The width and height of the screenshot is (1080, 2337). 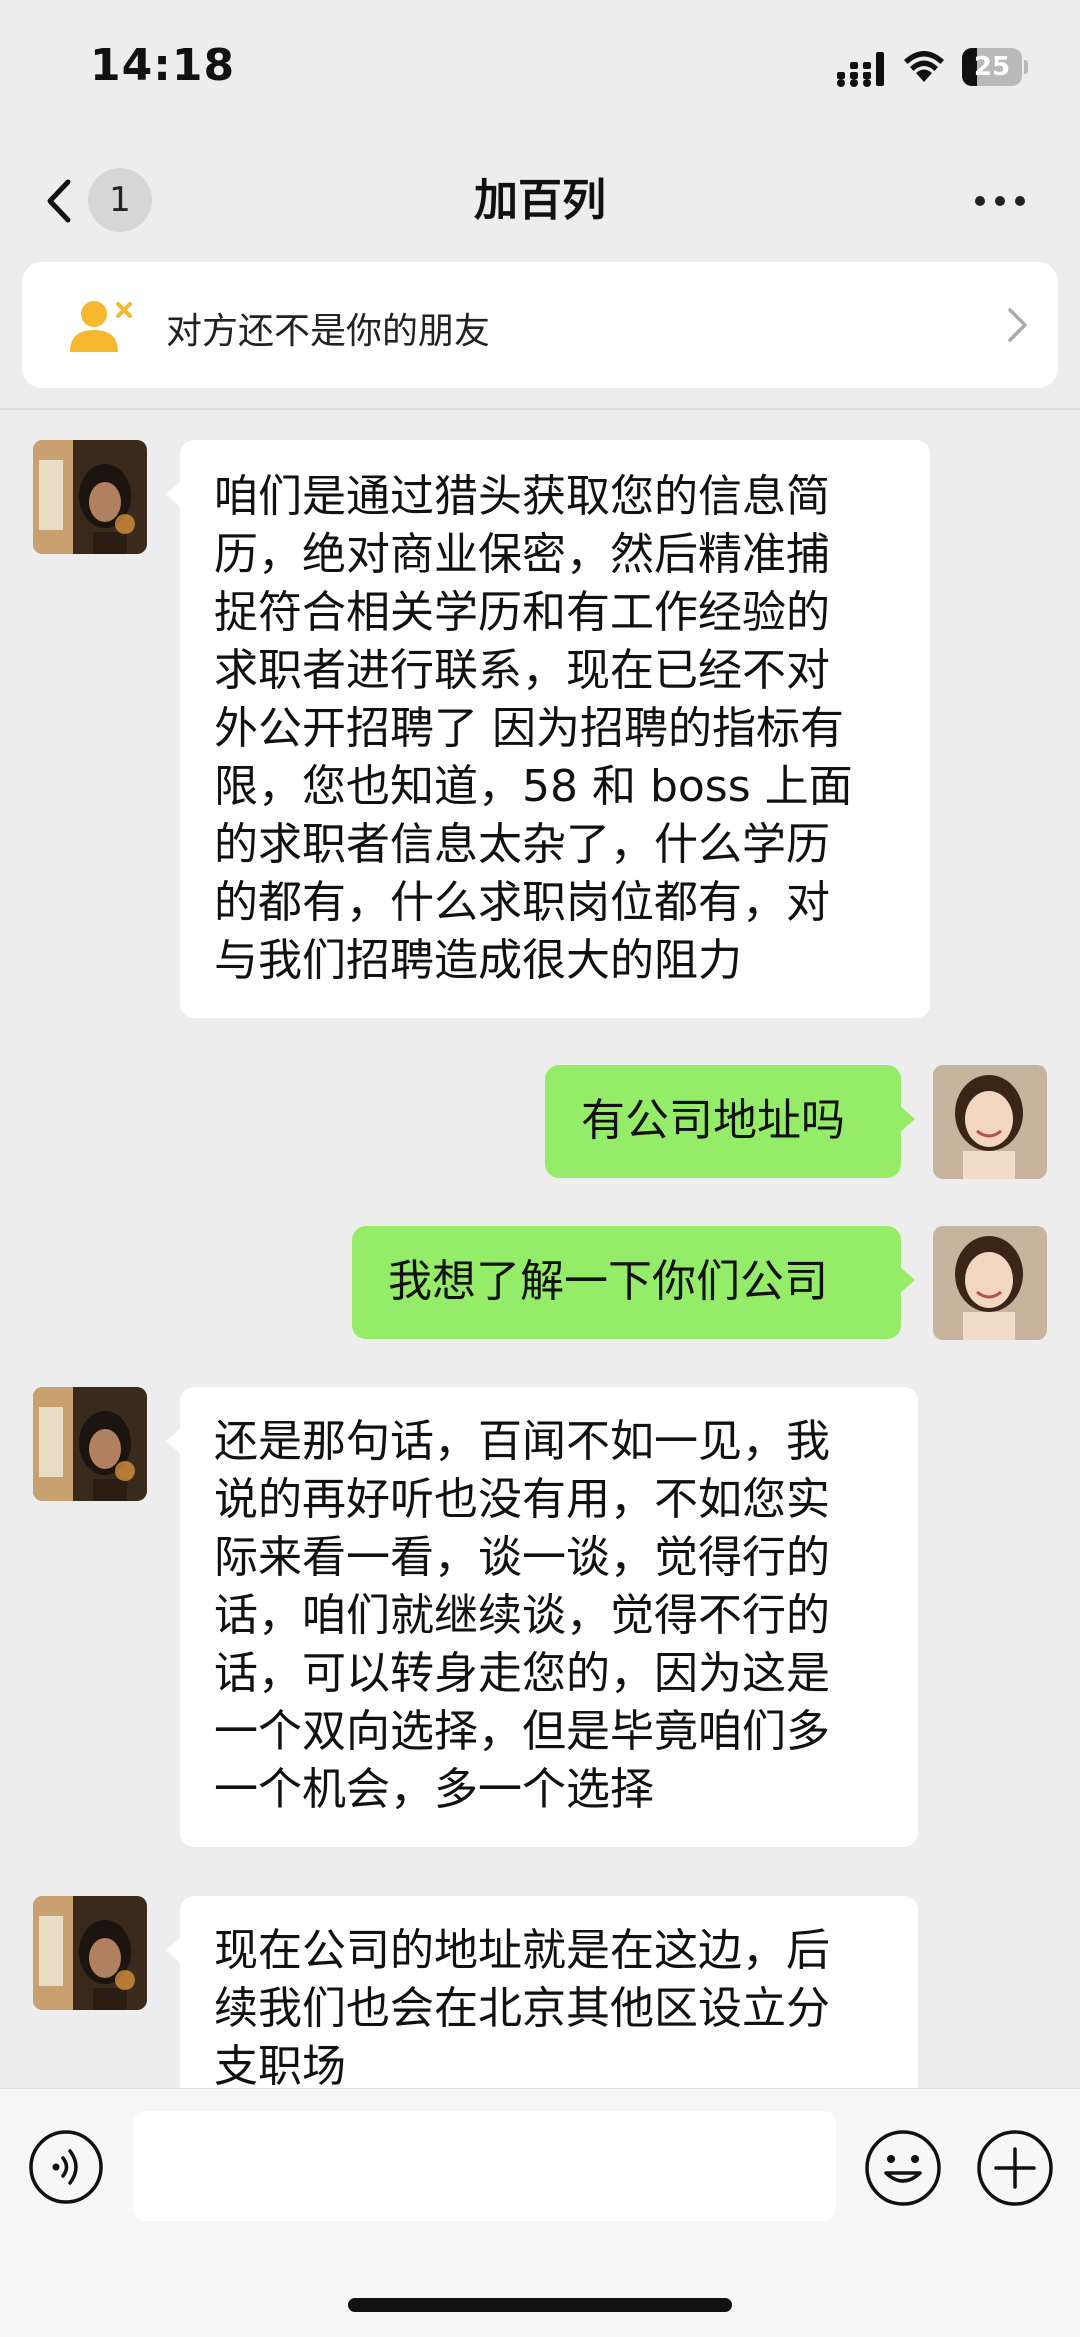 I want to click on unread-count-badge: 1, so click(x=120, y=200).